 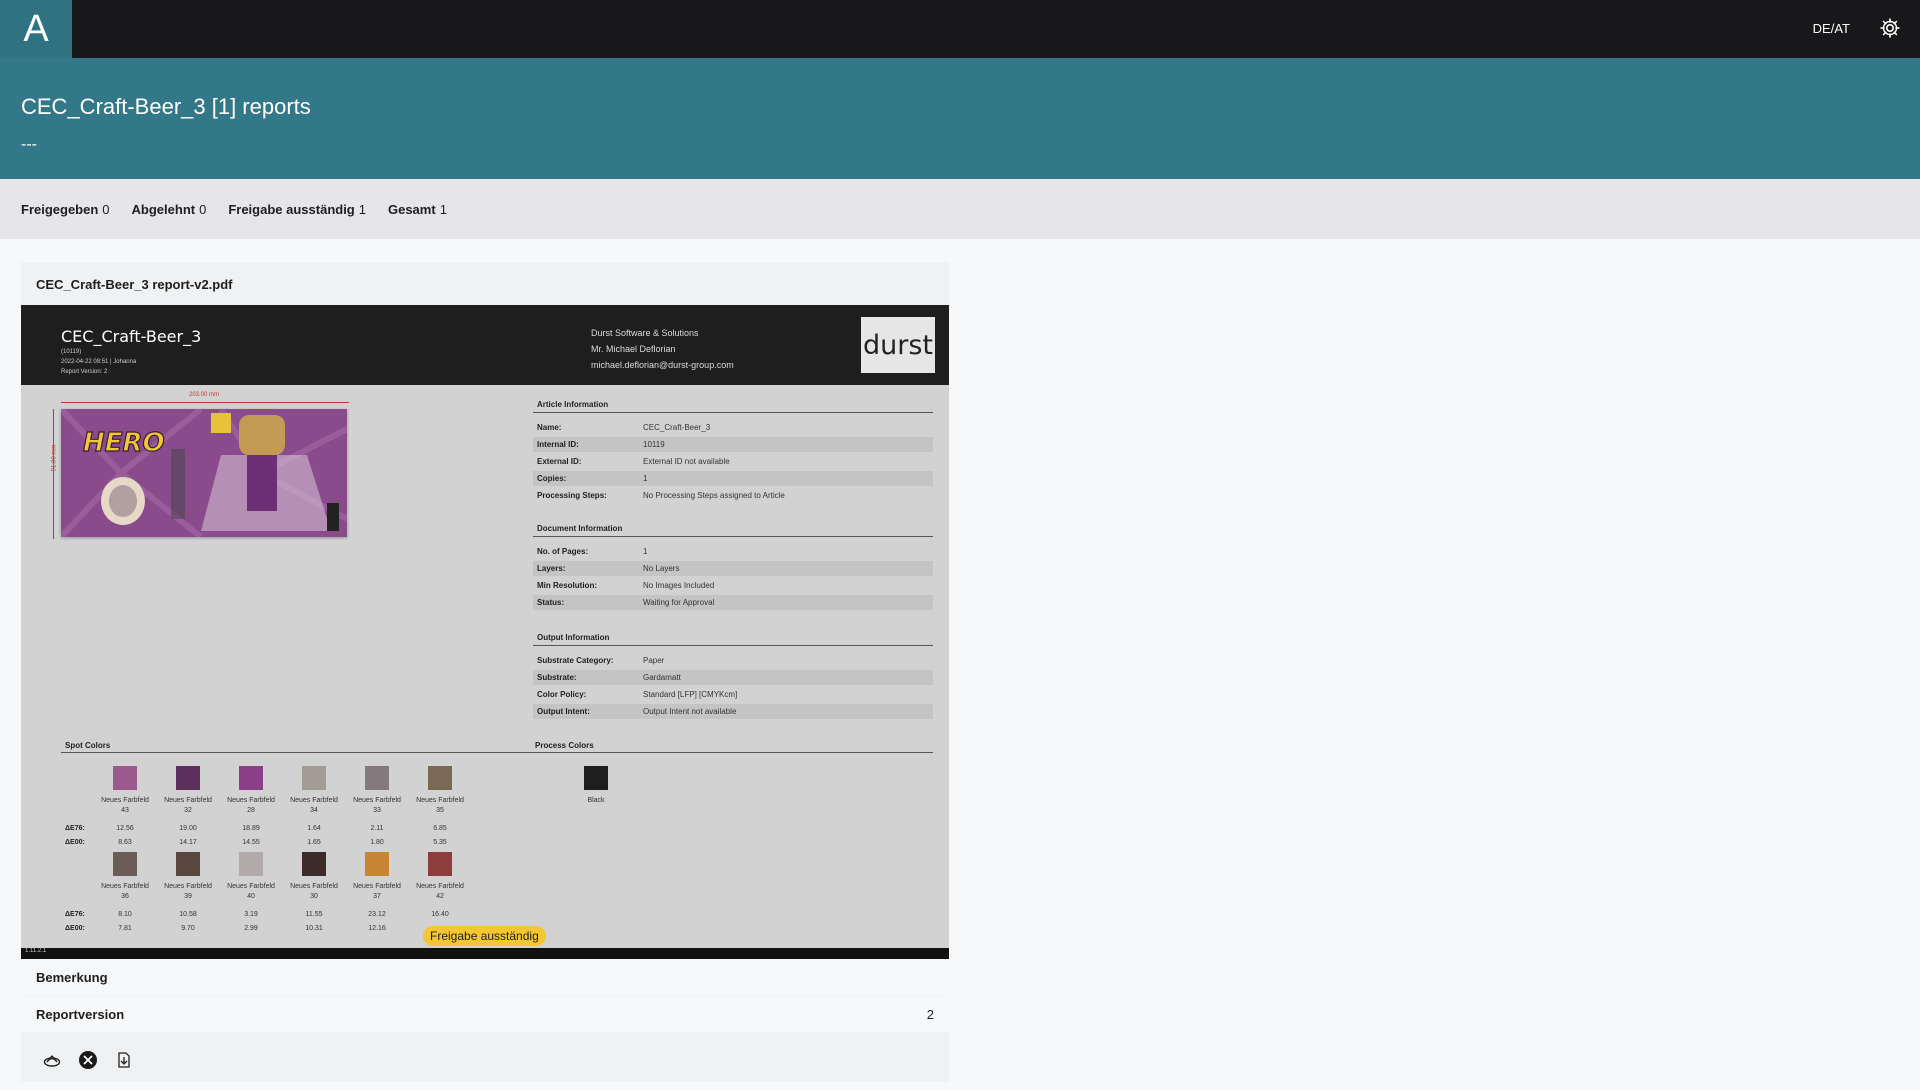 What do you see at coordinates (573, 637) in the screenshot?
I see `output-info-heading: Output Information` at bounding box center [573, 637].